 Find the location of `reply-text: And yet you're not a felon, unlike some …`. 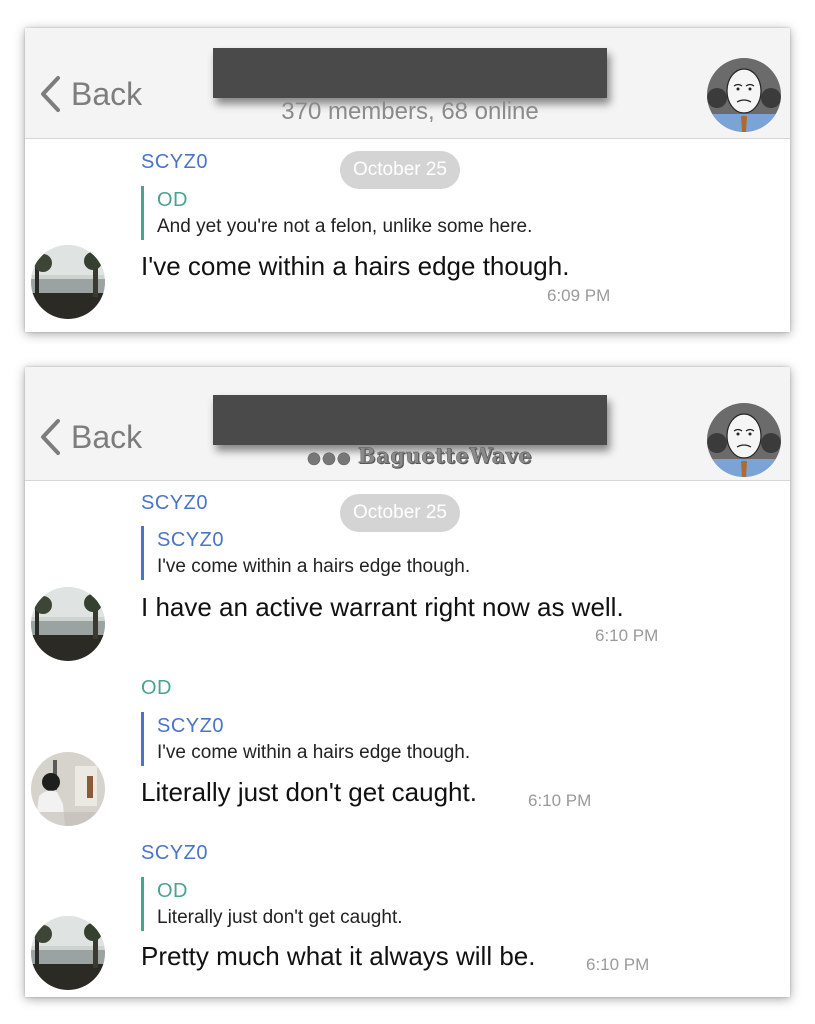

reply-text: And yet you're not a felon, unlike some … is located at coordinates (345, 226).